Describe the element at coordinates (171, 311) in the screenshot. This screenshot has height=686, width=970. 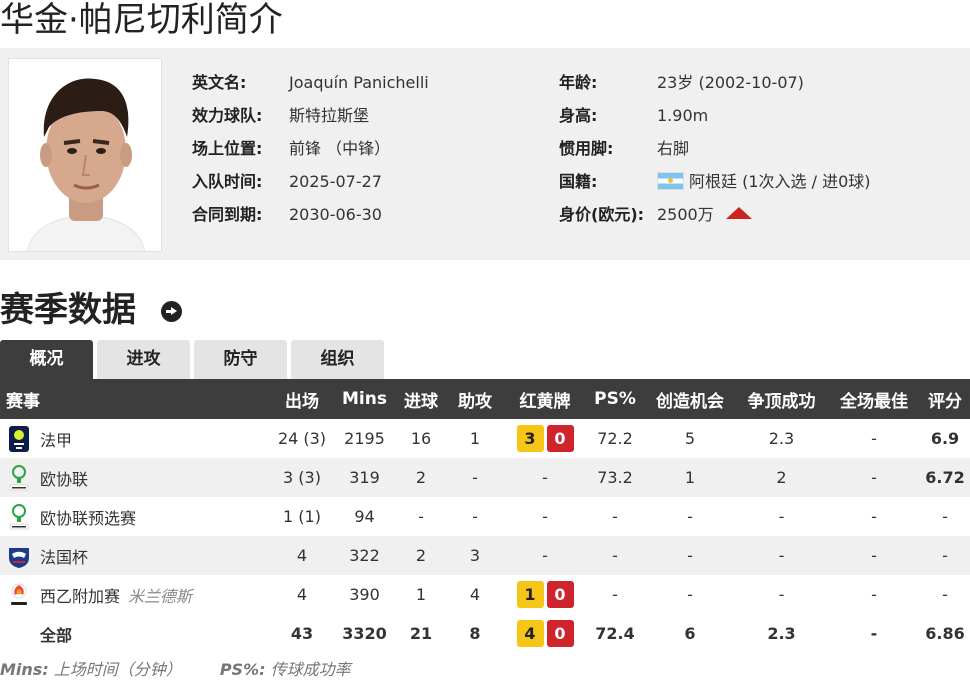
I see `arrow-right-circle-icon` at that location.